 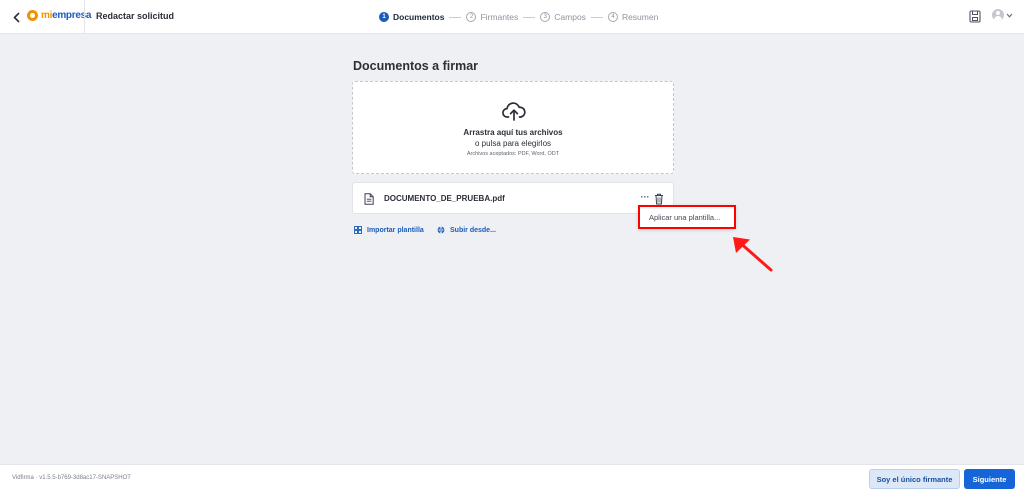 What do you see at coordinates (640, 17) in the screenshot?
I see `step-label: Resumen` at bounding box center [640, 17].